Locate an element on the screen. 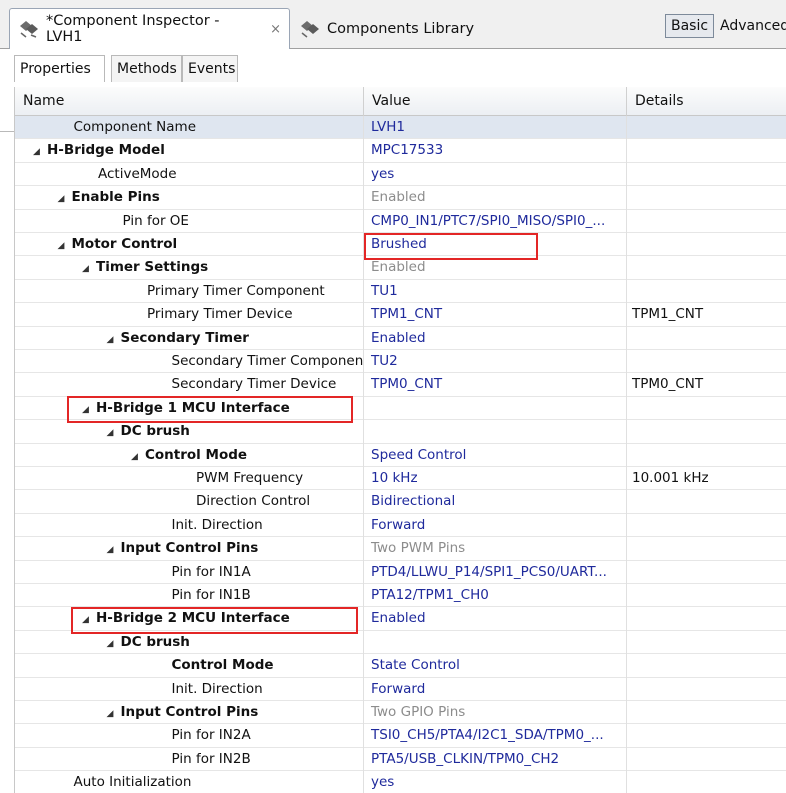  tab-methods: Methods is located at coordinates (146, 68).